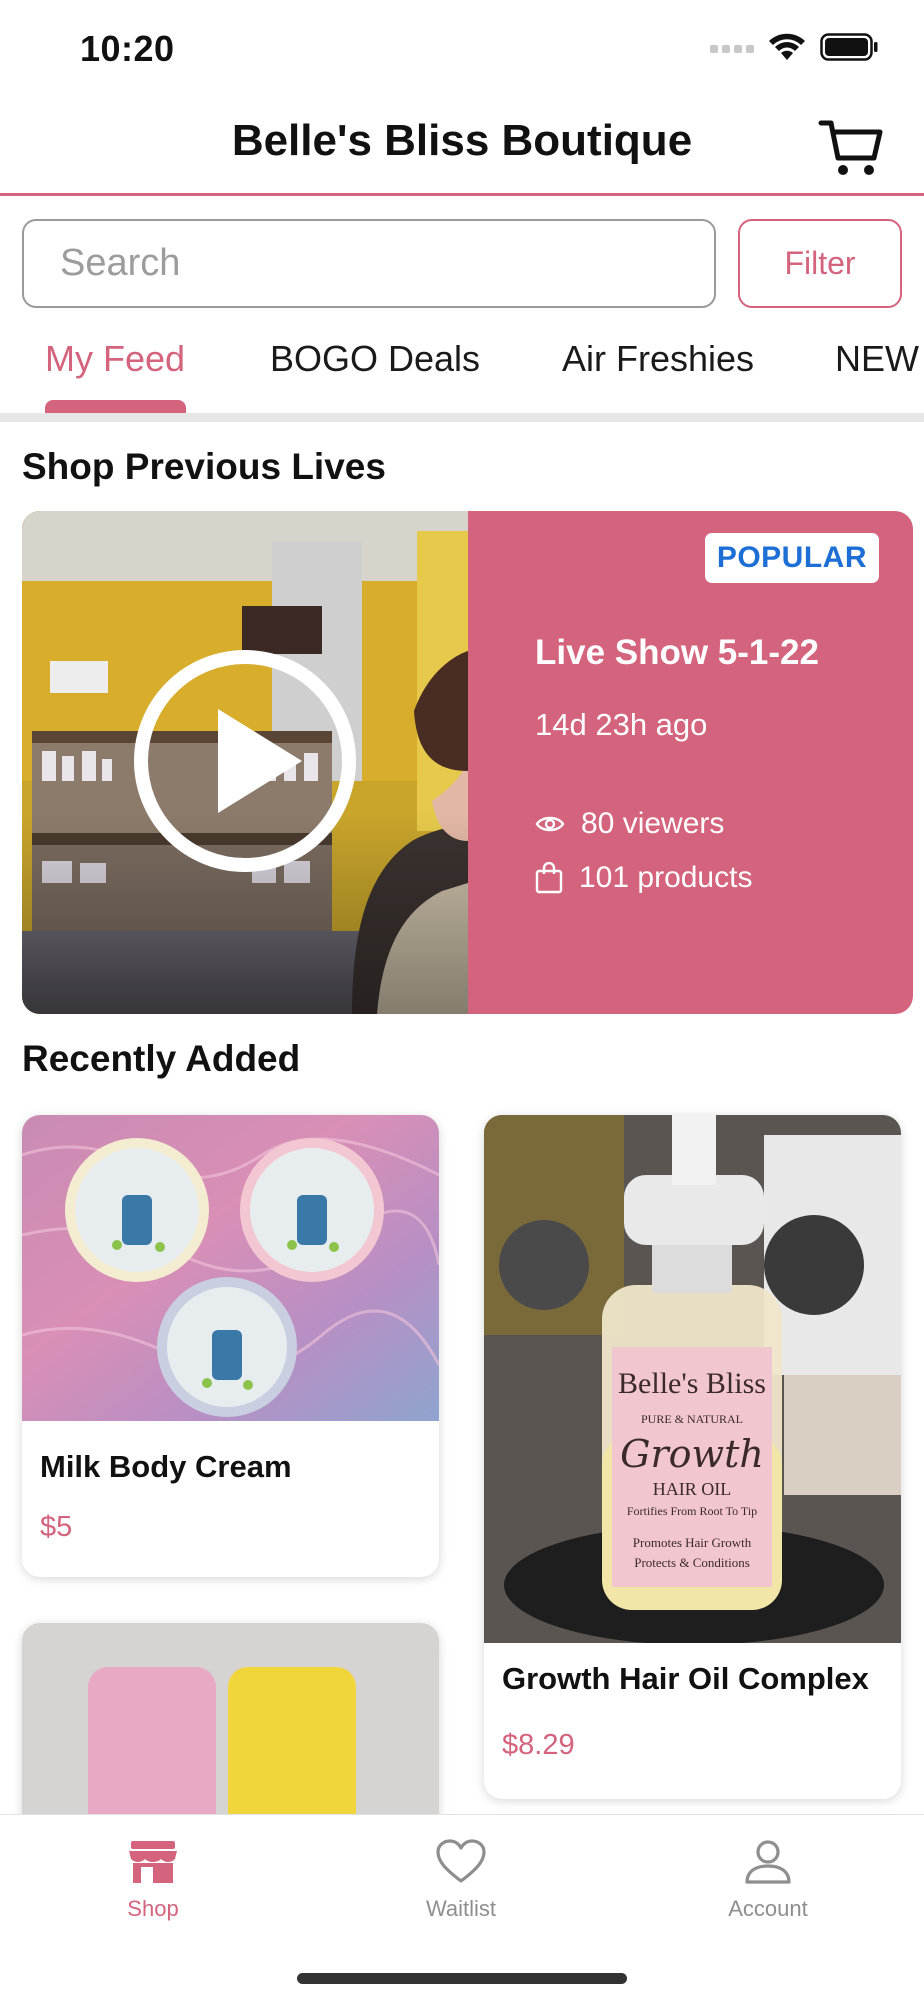  What do you see at coordinates (787, 46) in the screenshot?
I see `wifi-icon` at bounding box center [787, 46].